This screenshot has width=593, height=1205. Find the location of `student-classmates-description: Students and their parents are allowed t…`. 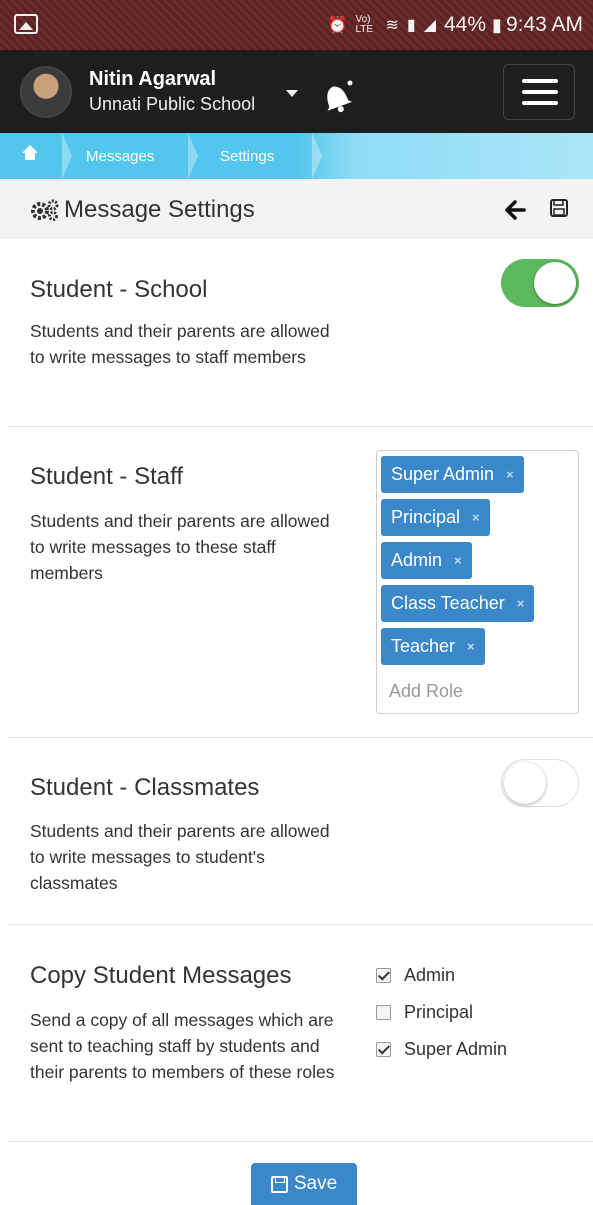

student-classmates-description: Students and their parents are allowed t… is located at coordinates (180, 857).